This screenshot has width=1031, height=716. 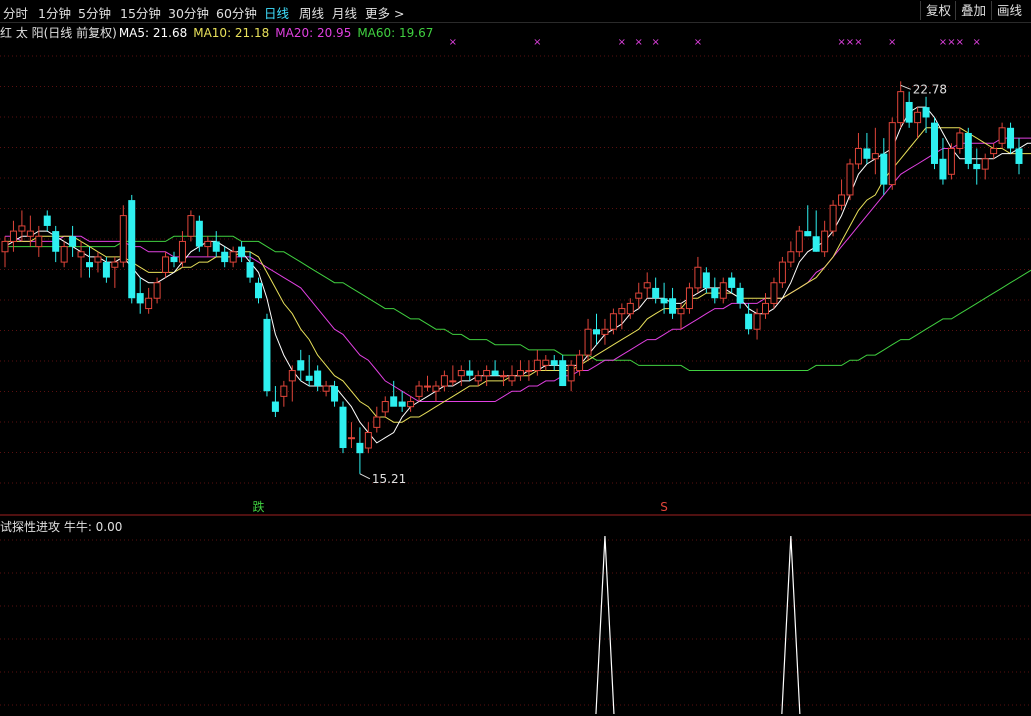 I want to click on high-pointer, so click(x=905, y=87).